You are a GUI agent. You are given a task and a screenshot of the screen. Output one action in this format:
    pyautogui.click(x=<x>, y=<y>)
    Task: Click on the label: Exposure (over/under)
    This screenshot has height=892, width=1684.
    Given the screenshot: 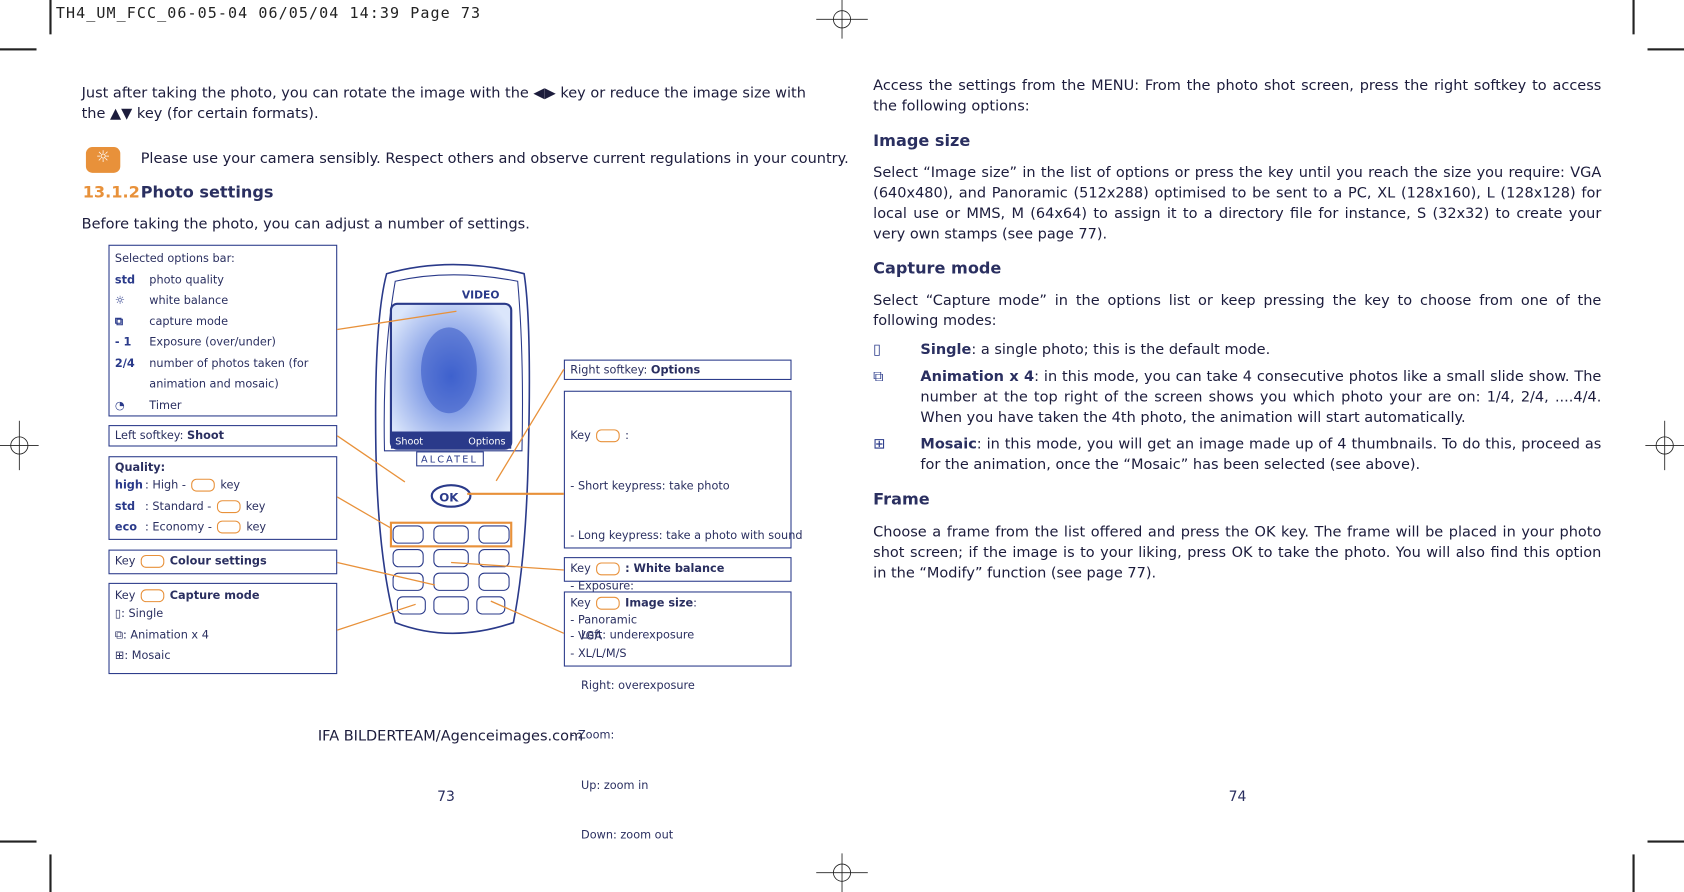 What is the action you would take?
    pyautogui.click(x=212, y=342)
    